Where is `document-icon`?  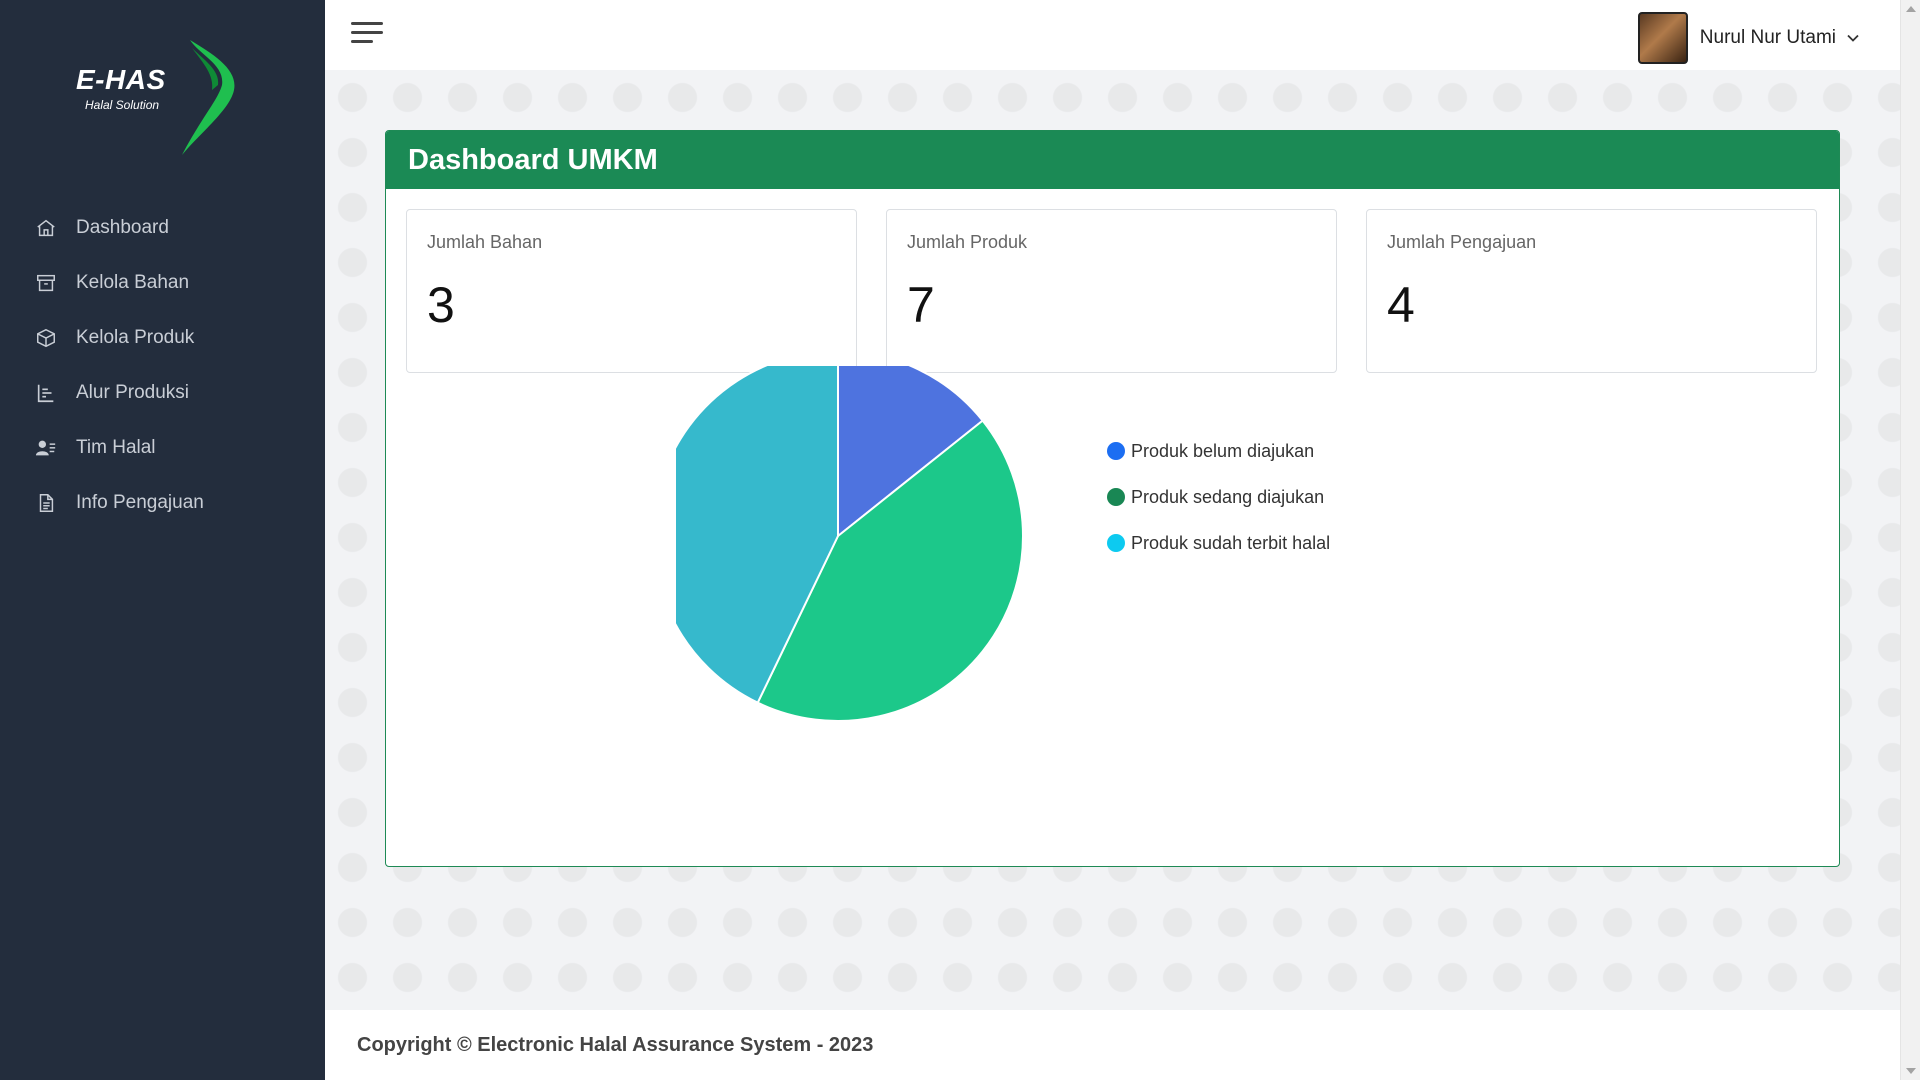 document-icon is located at coordinates (46, 503).